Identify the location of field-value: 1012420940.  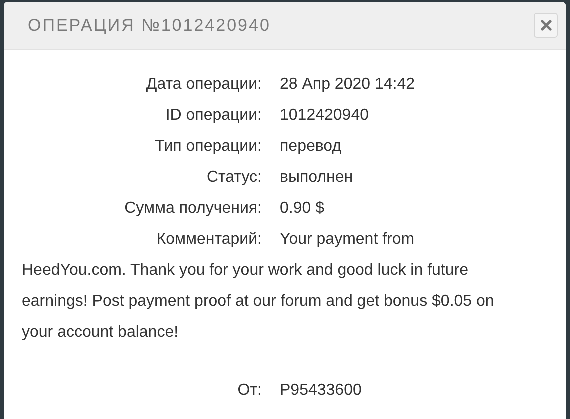
(324, 115).